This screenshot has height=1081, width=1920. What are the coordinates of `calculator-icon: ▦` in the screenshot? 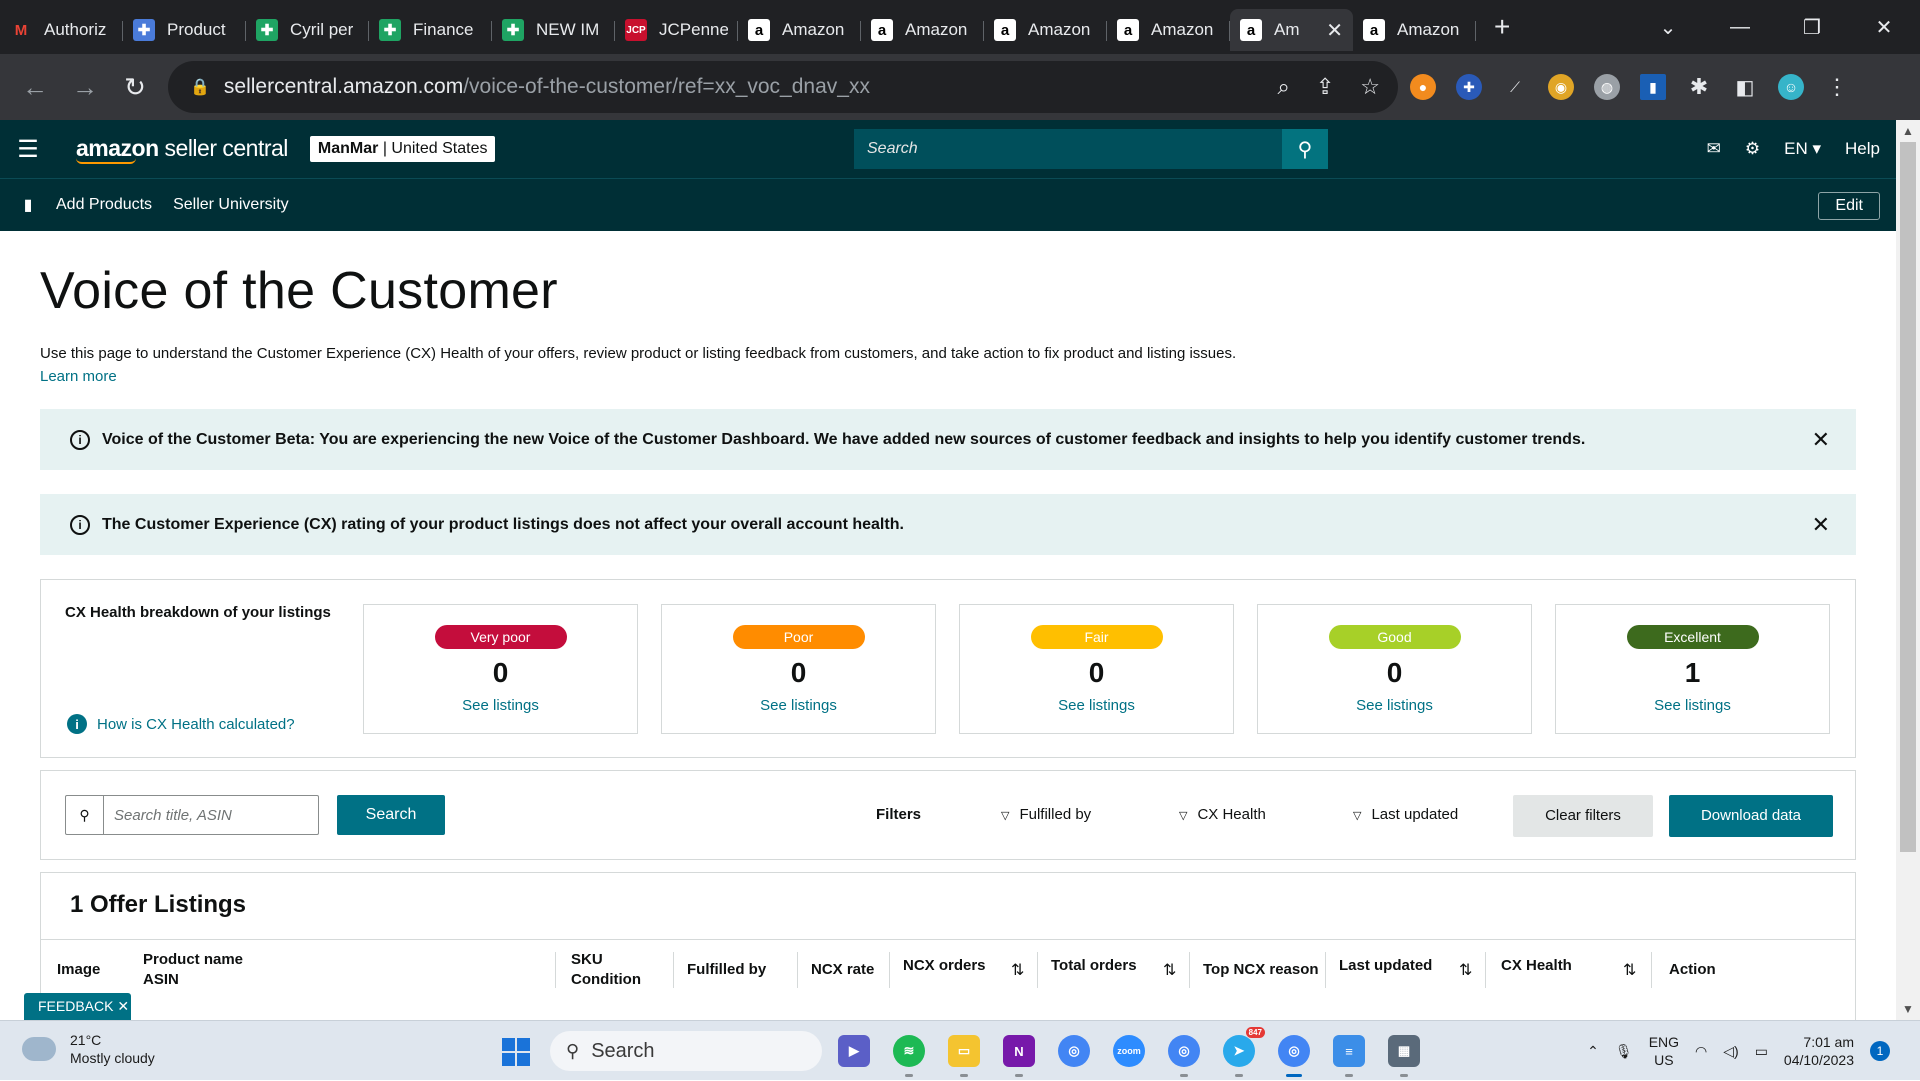 It's located at (1404, 1056).